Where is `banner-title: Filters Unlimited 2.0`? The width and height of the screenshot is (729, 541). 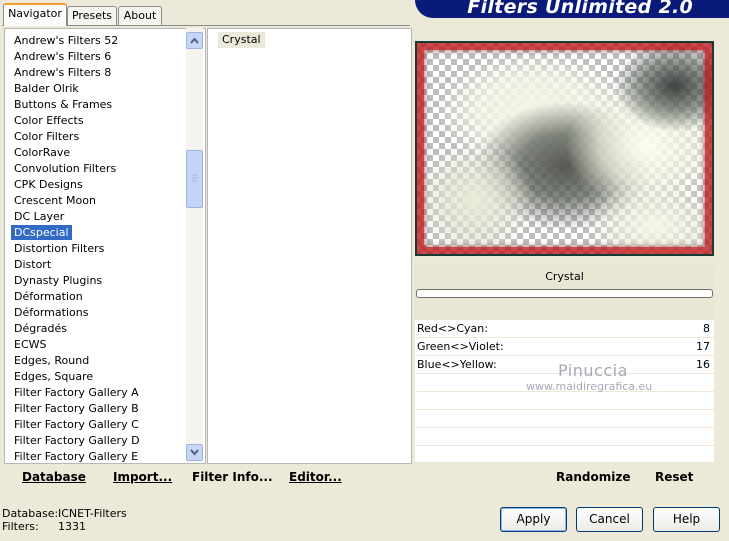
banner-title: Filters Unlimited 2.0 is located at coordinates (580, 9).